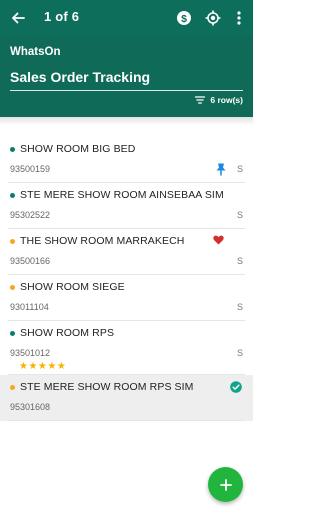  What do you see at coordinates (29, 307) in the screenshot?
I see `item-code: 93011104` at bounding box center [29, 307].